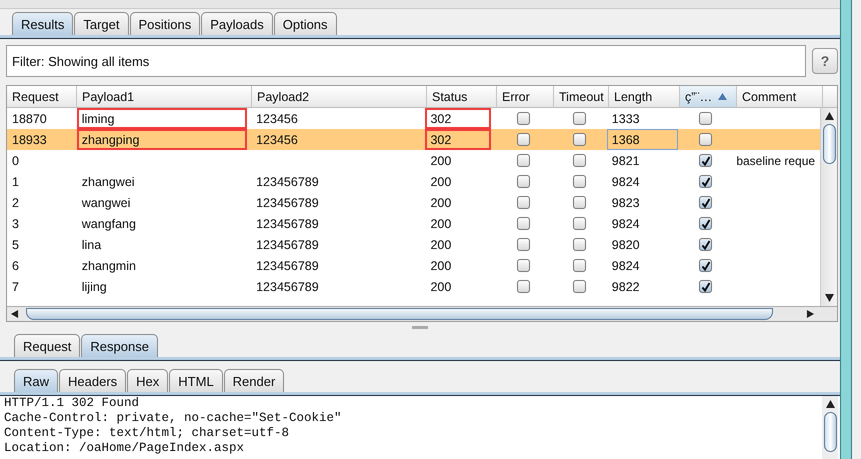 The image size is (861, 459). What do you see at coordinates (413, 265) in the screenshot?
I see `result-row: 6 zhangmin 123456789 200 9824` at bounding box center [413, 265].